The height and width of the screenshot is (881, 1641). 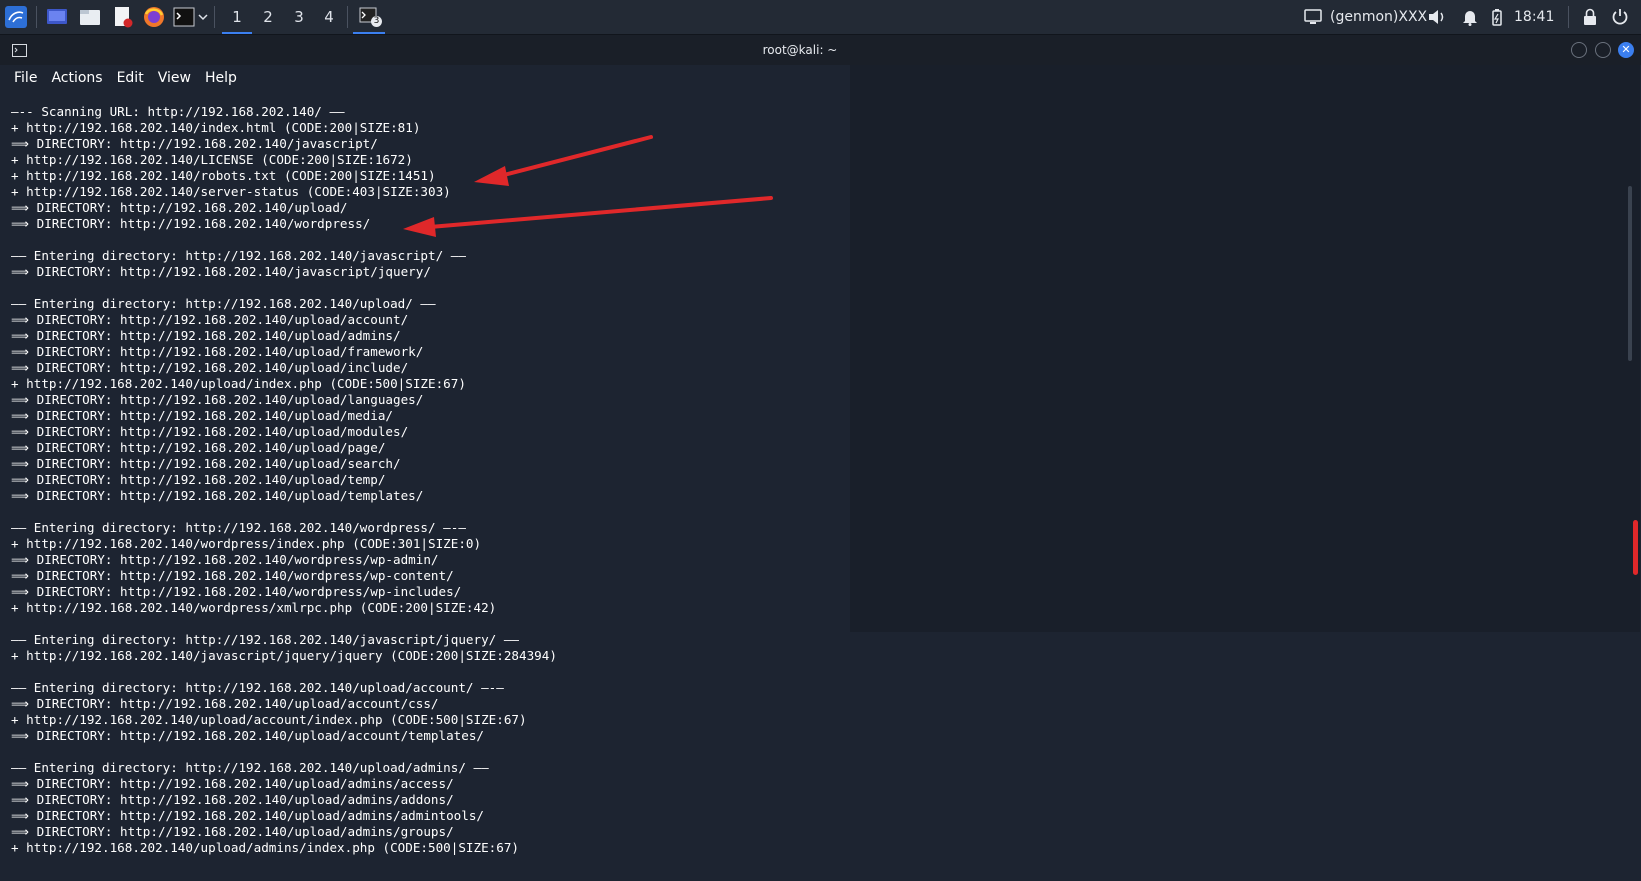 What do you see at coordinates (1590, 17) in the screenshot?
I see `lock-icon` at bounding box center [1590, 17].